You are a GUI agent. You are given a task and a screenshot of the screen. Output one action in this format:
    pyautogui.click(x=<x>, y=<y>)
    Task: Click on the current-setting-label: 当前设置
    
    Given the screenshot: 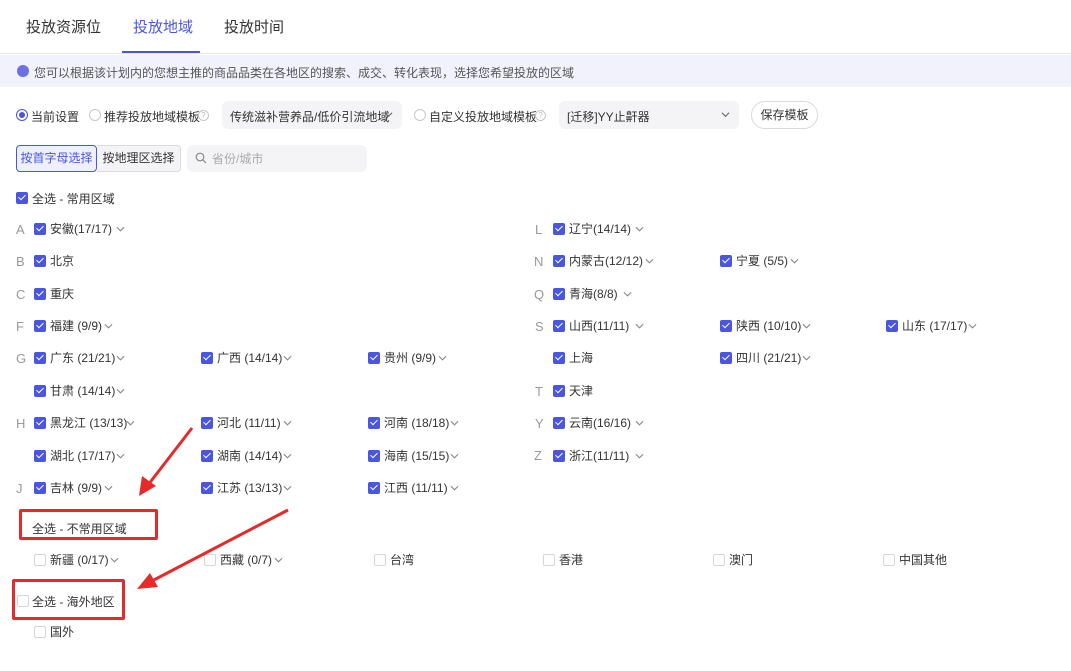 What is the action you would take?
    pyautogui.click(x=55, y=116)
    